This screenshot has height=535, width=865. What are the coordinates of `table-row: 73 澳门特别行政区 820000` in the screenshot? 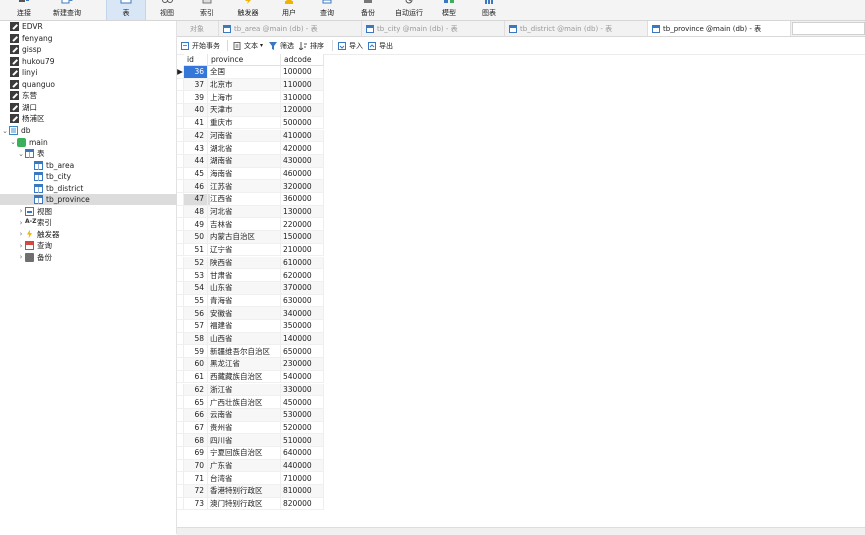 It's located at (250, 504).